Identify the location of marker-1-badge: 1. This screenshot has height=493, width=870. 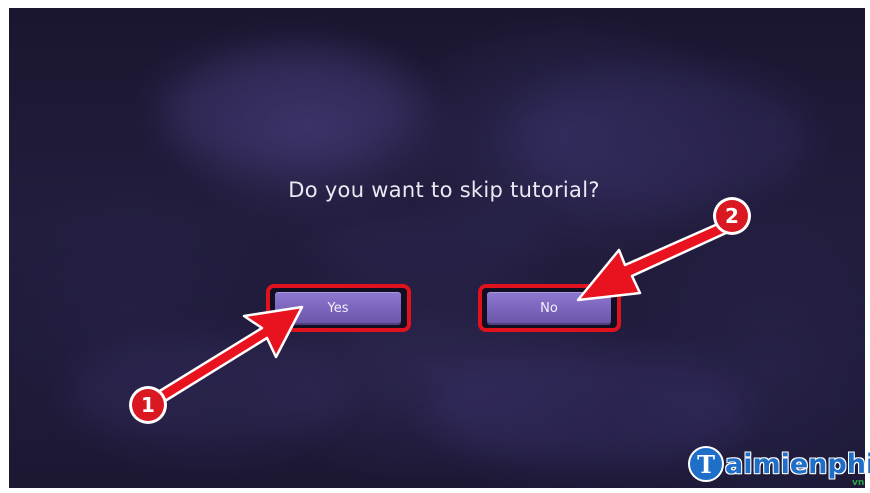
(148, 405).